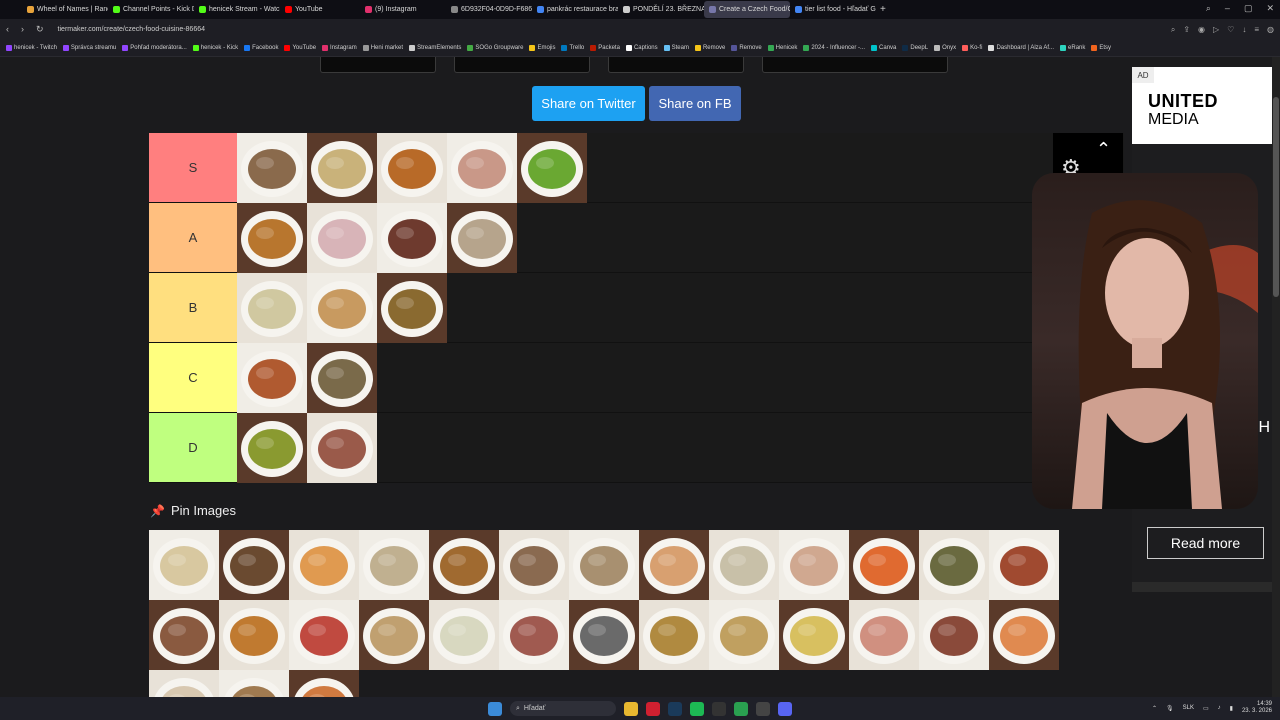 This screenshot has height=720, width=1280. I want to click on file-explorer-icon, so click(631, 708).